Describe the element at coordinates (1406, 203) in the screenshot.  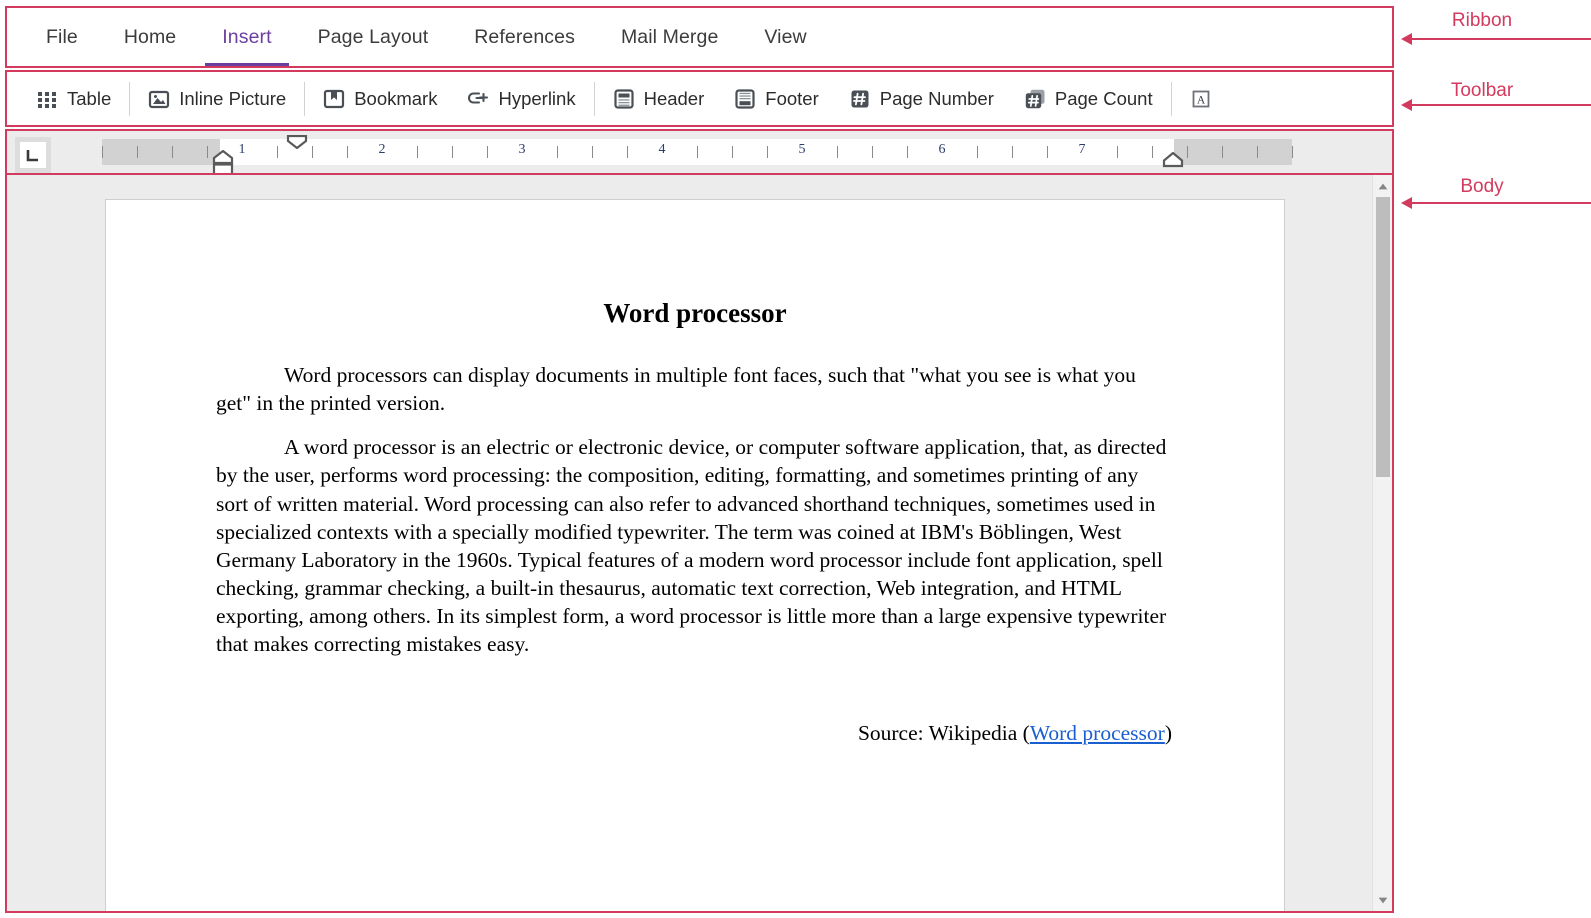
I see `annotation-body-arrowhead` at that location.